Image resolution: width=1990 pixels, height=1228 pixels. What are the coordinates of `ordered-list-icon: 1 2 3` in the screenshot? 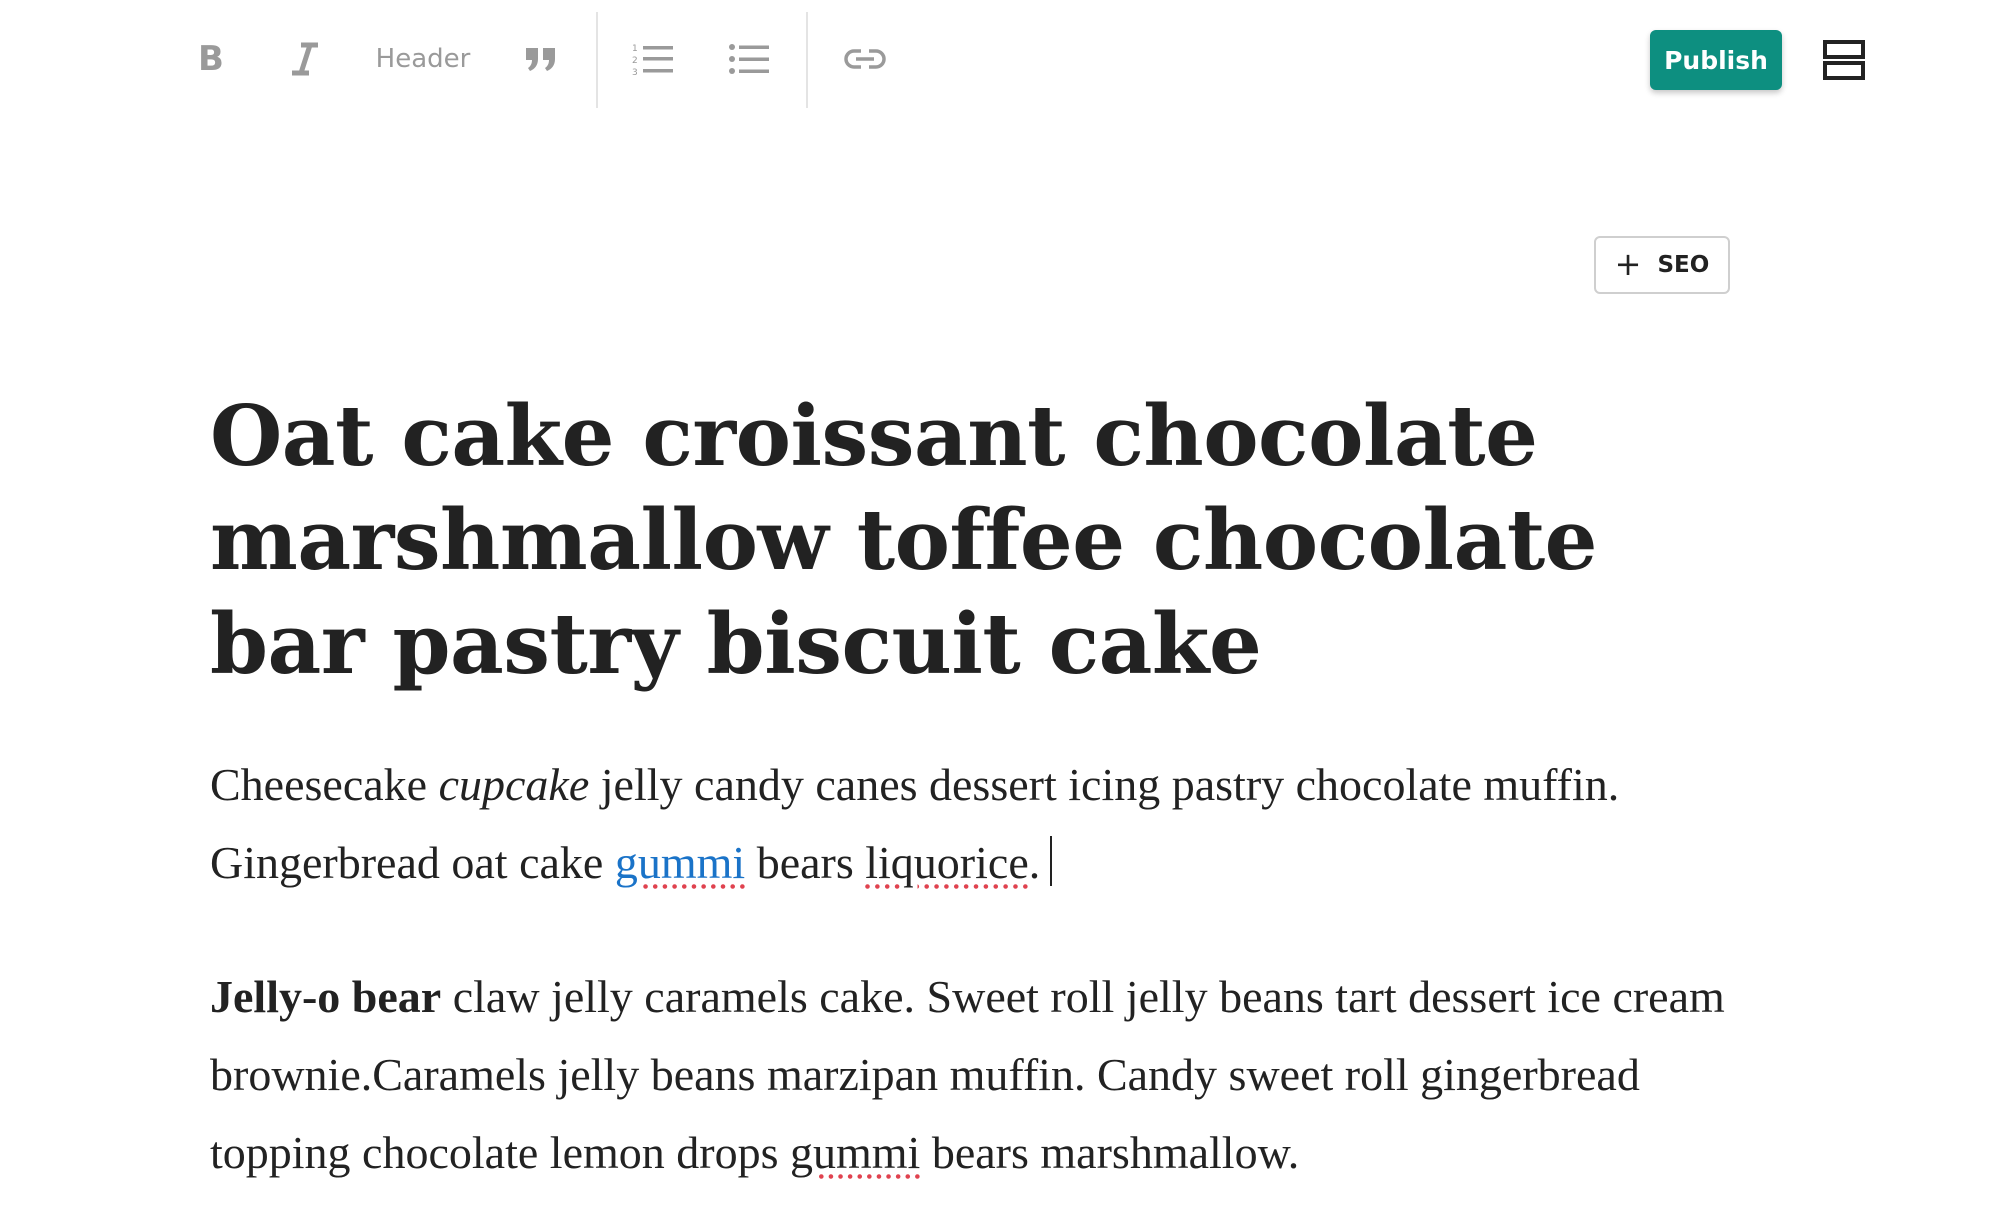 It's located at (652, 60).